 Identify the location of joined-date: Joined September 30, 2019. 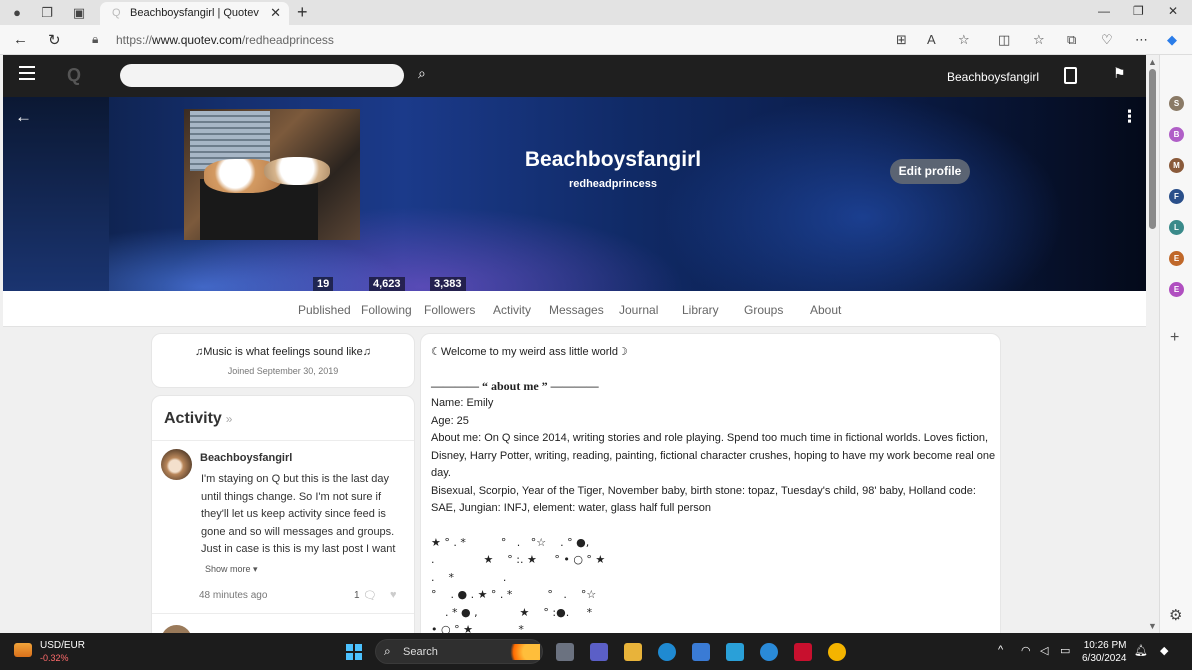
(283, 371).